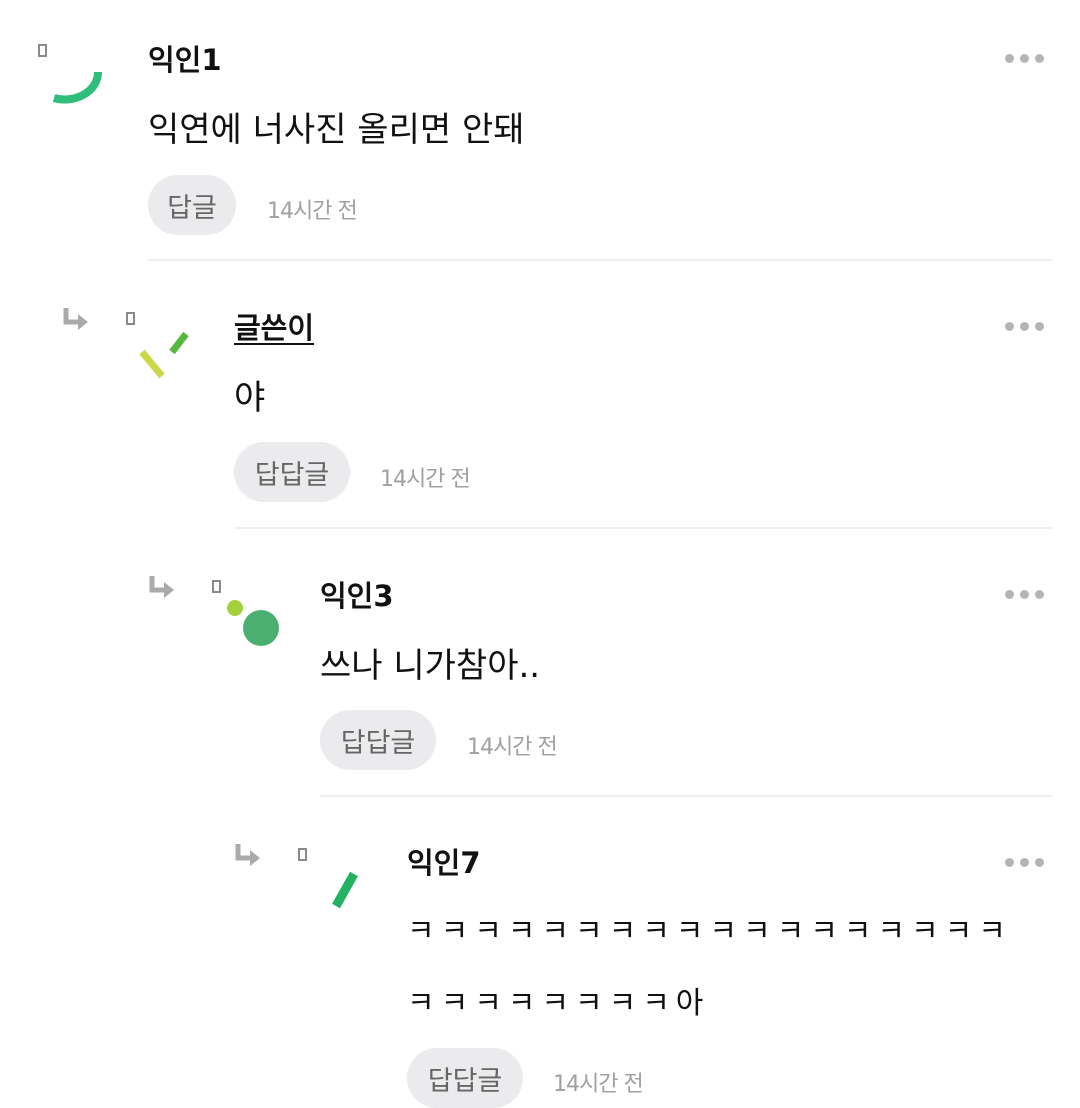 This screenshot has width=1080, height=1108. Describe the element at coordinates (709, 931) in the screenshot. I see `comment-text-line: ㅋㅋㅋㅋㅋㅋㅋㅋㅋㅋㅋㅋㅋㅋㅋㅋㅋㅋ` at that location.